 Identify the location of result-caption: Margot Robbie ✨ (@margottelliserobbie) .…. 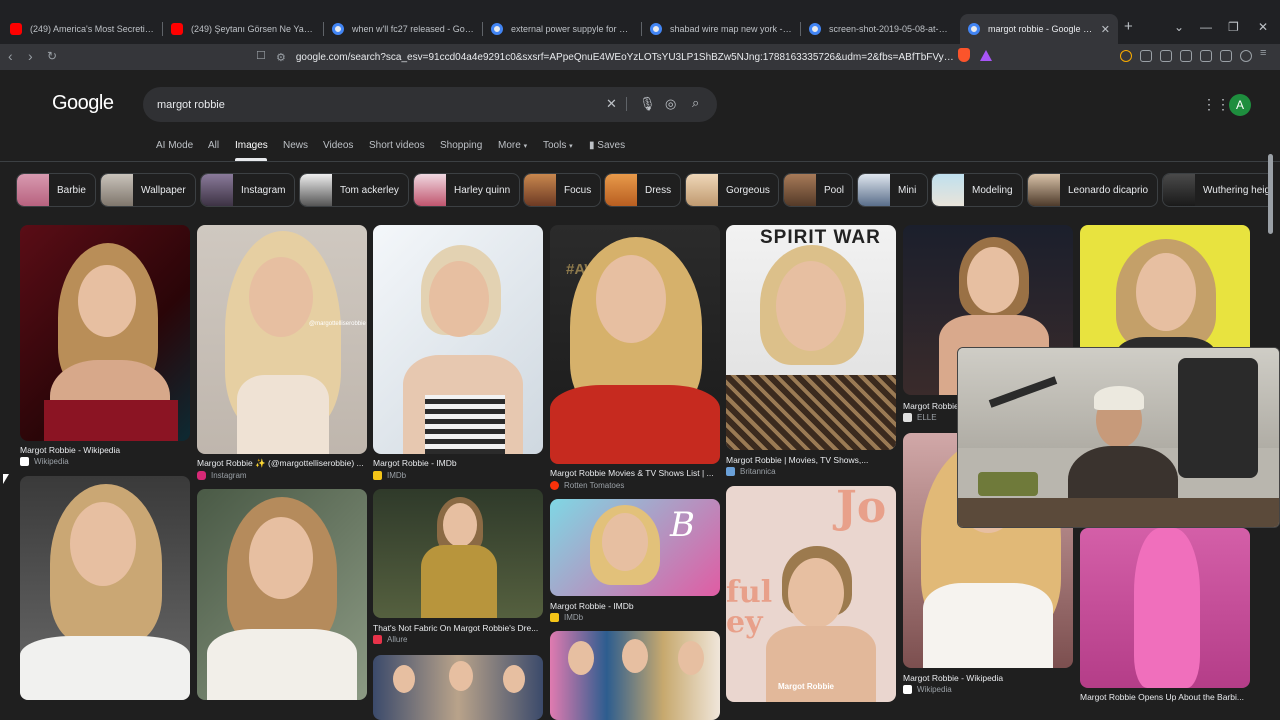
(282, 463).